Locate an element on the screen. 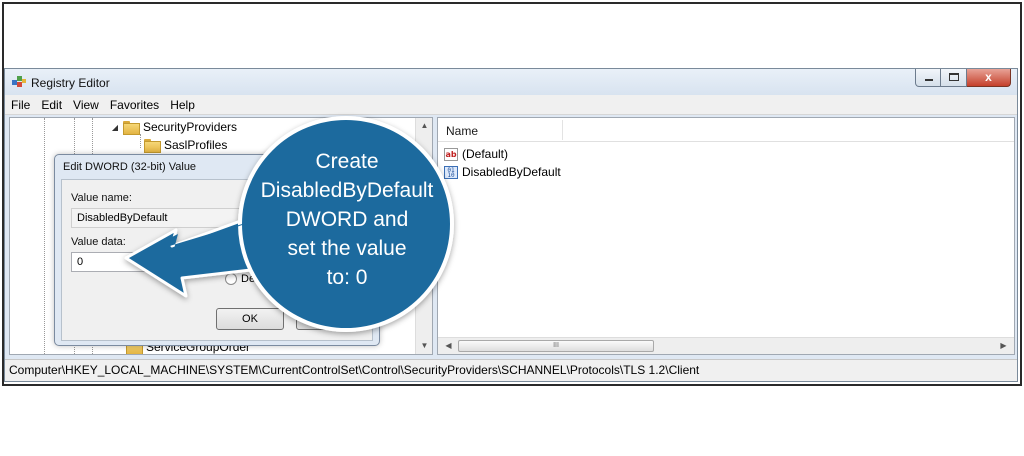  scroll-up-icon: ▲ is located at coordinates (424, 126).